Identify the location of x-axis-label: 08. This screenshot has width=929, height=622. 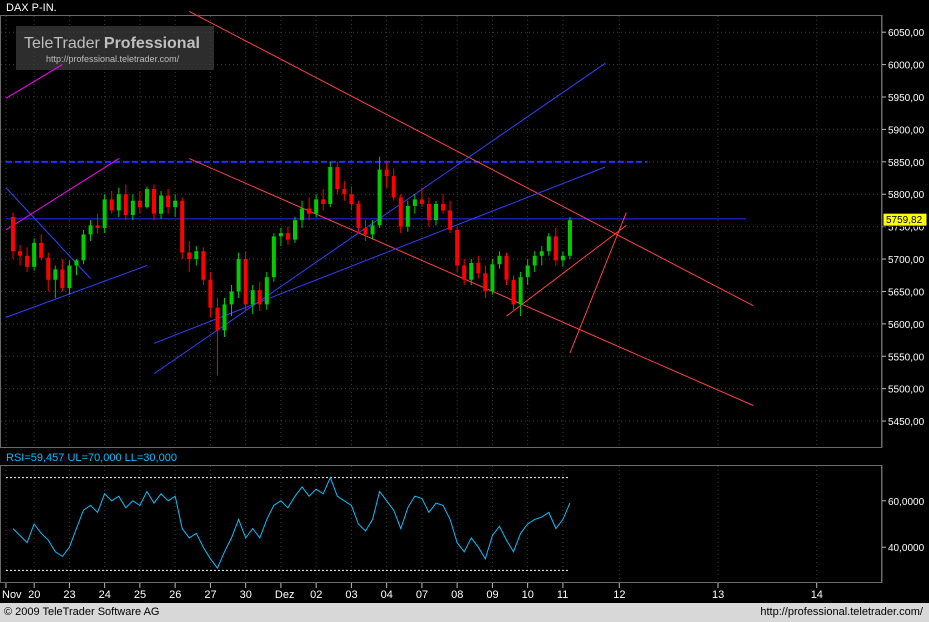
(457, 595).